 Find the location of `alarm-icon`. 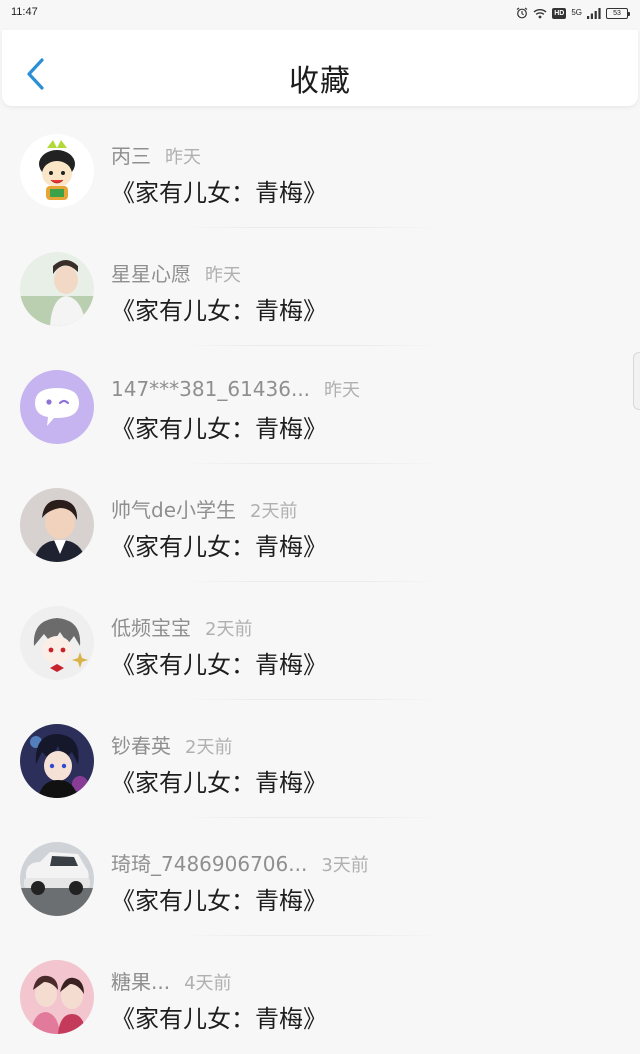

alarm-icon is located at coordinates (522, 13).